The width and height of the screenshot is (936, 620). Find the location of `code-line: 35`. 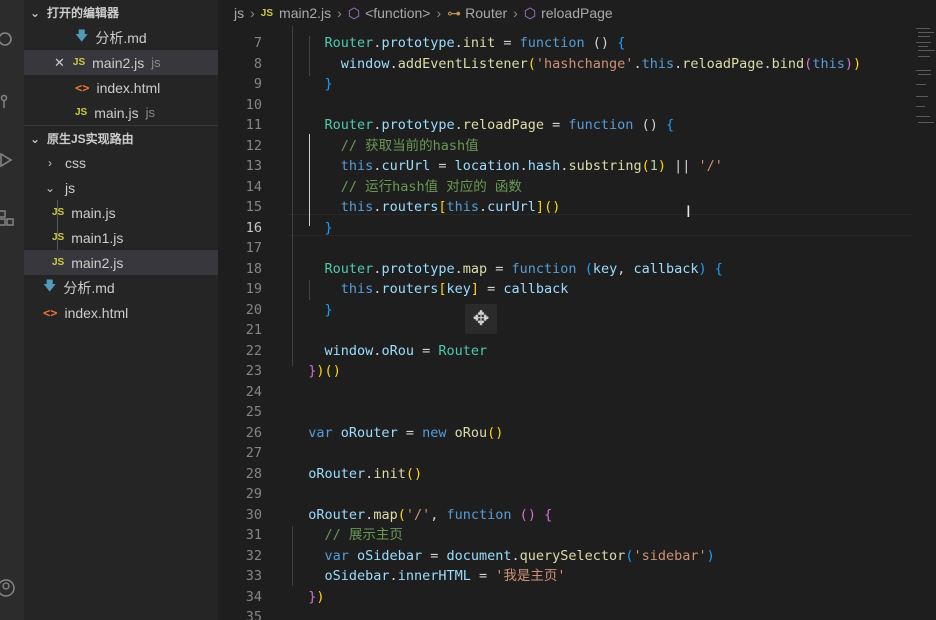

code-line: 35 is located at coordinates (577, 613).